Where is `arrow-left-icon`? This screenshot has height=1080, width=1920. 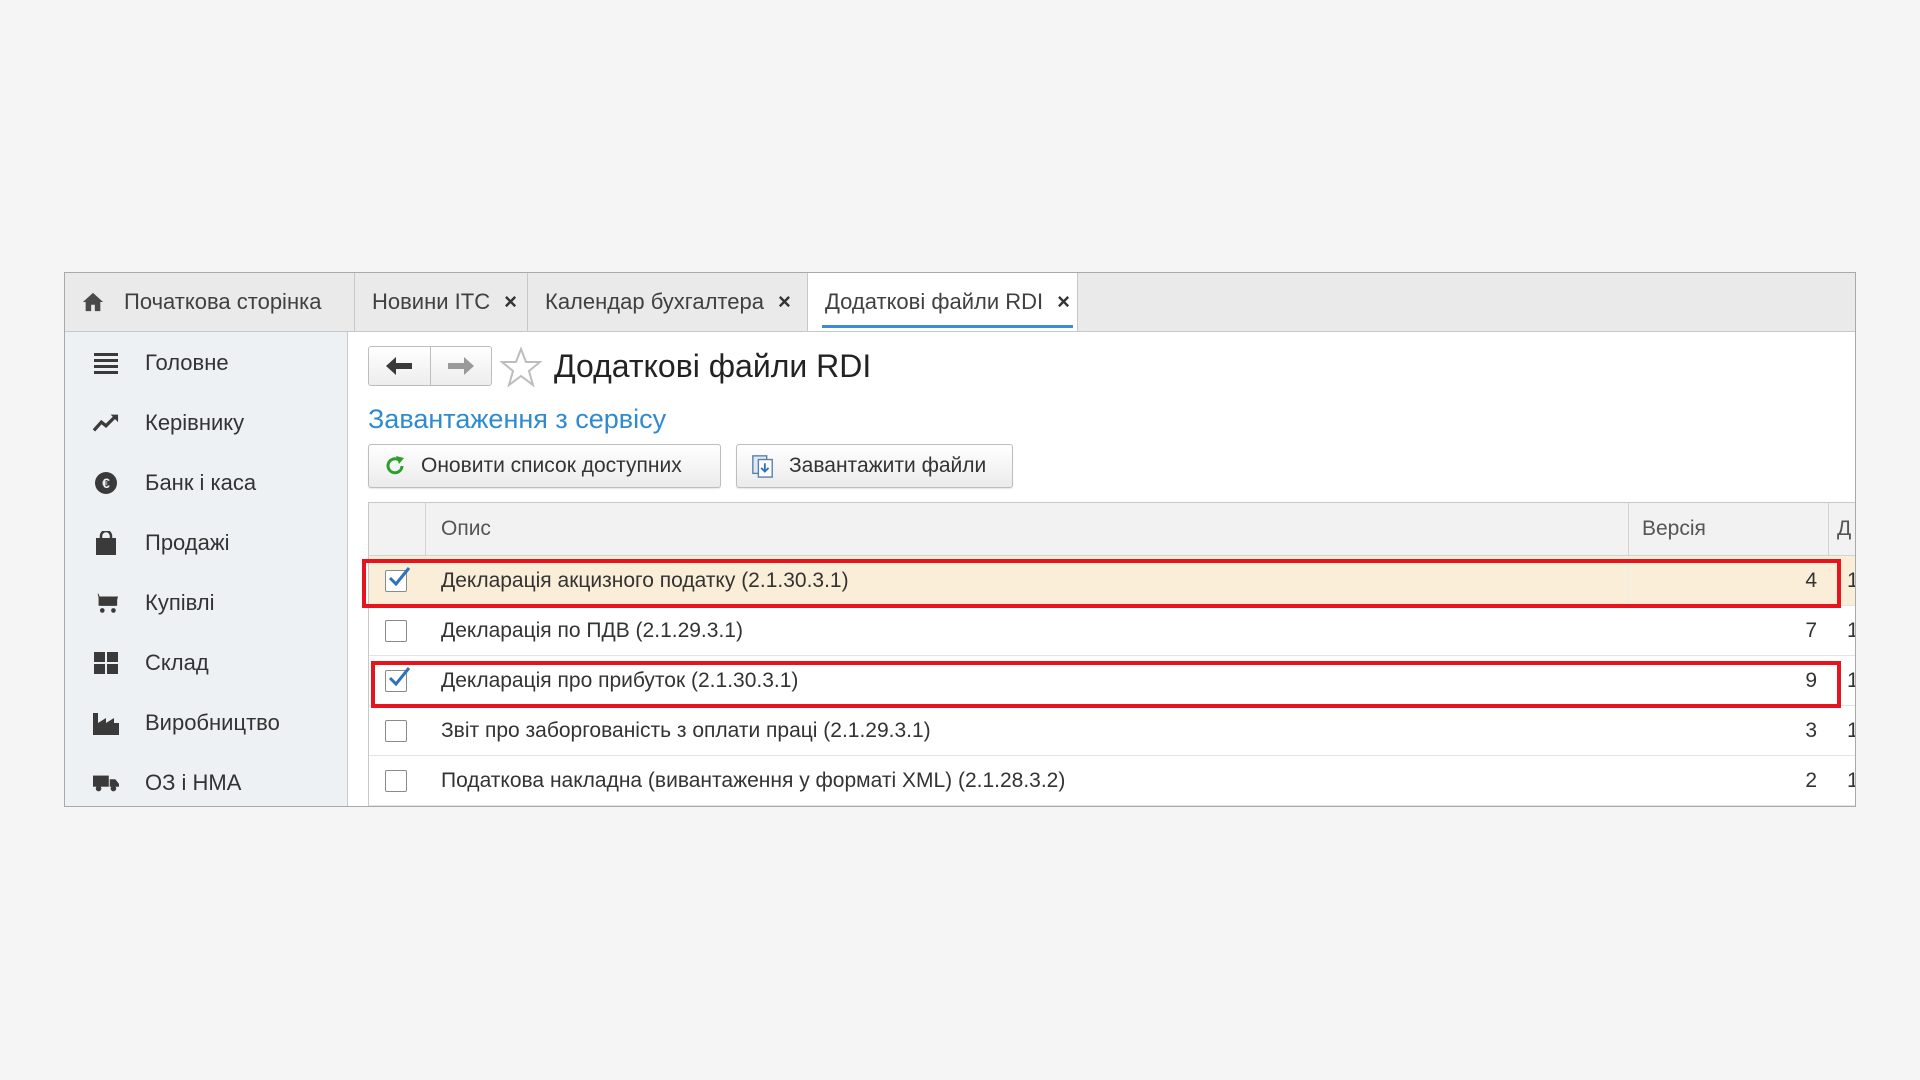 arrow-left-icon is located at coordinates (399, 366).